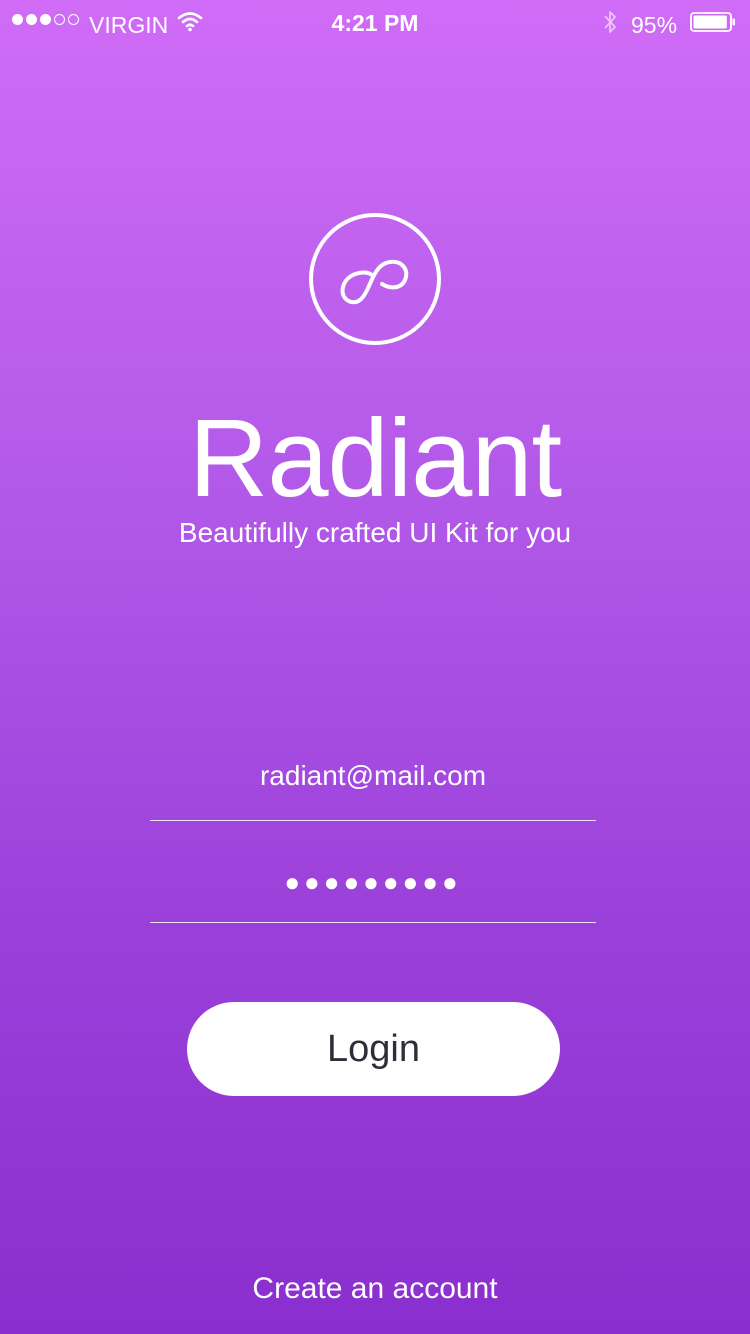  I want to click on status-bar: VIRGIN 4:21 PM 95%, so click(375, 24).